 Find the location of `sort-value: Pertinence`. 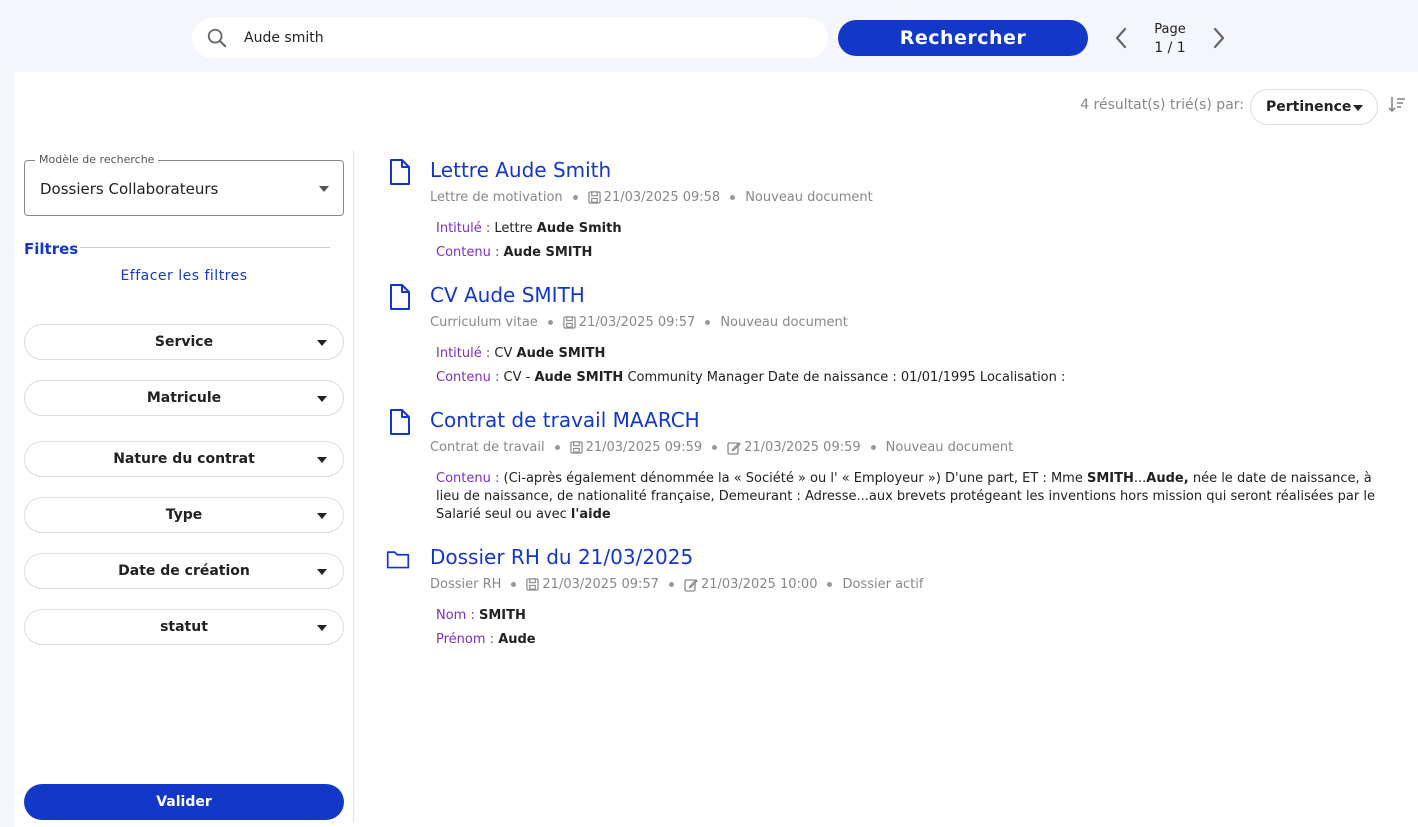

sort-value: Pertinence is located at coordinates (1309, 107).